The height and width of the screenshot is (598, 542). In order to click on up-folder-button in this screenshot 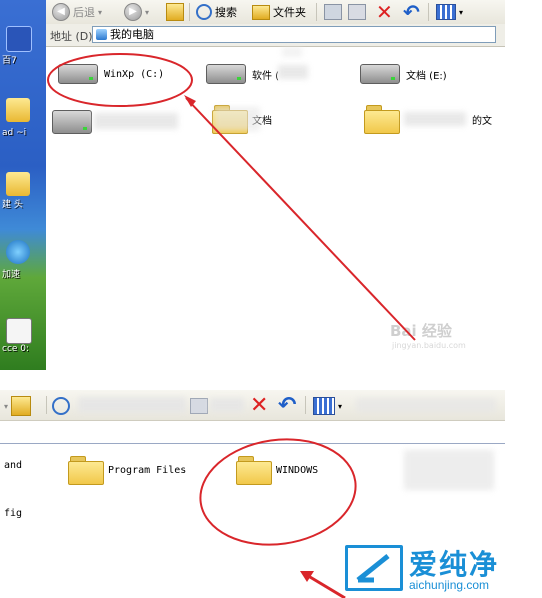, I will do `click(175, 12)`.